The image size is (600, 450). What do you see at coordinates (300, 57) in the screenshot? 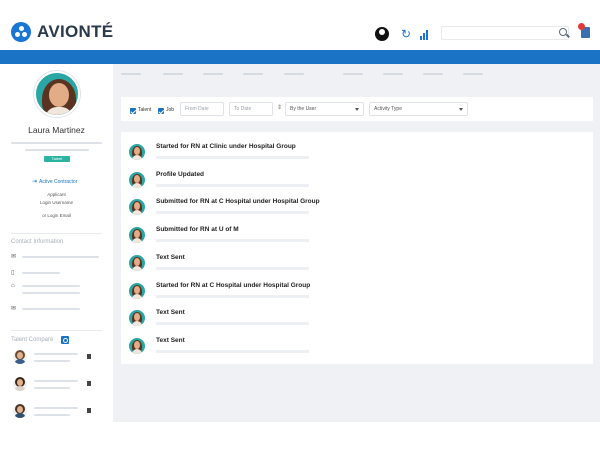
I see `nav-bar` at bounding box center [300, 57].